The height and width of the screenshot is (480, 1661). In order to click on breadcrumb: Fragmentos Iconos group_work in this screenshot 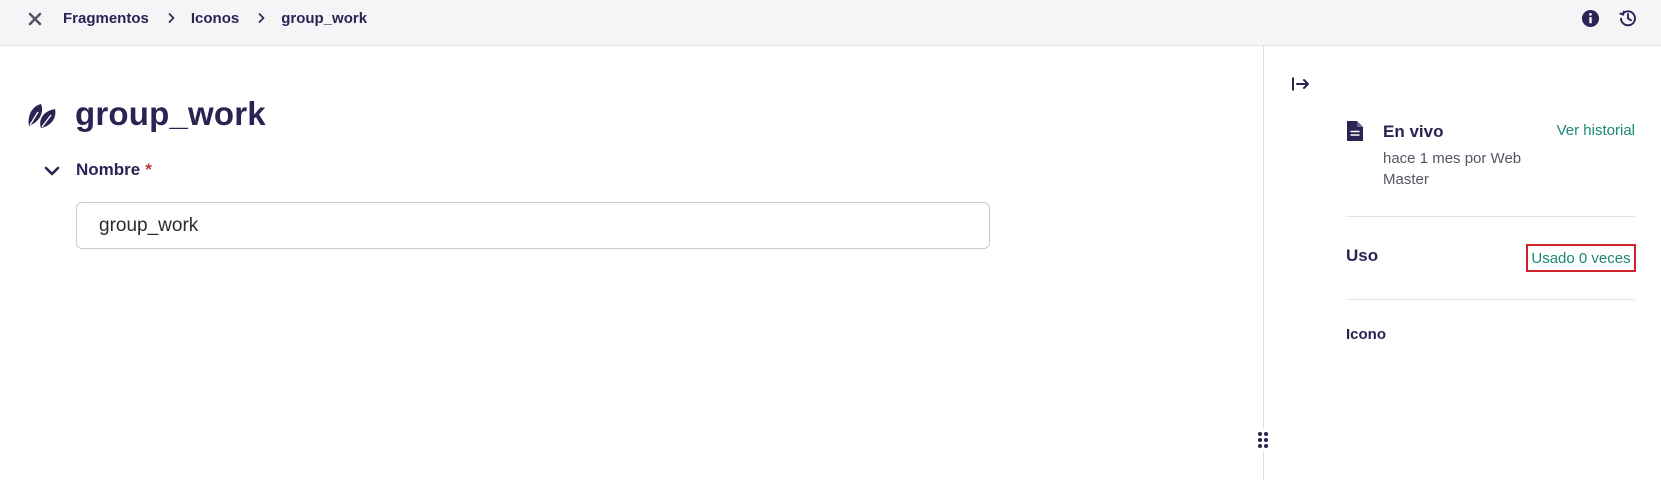, I will do `click(215, 18)`.